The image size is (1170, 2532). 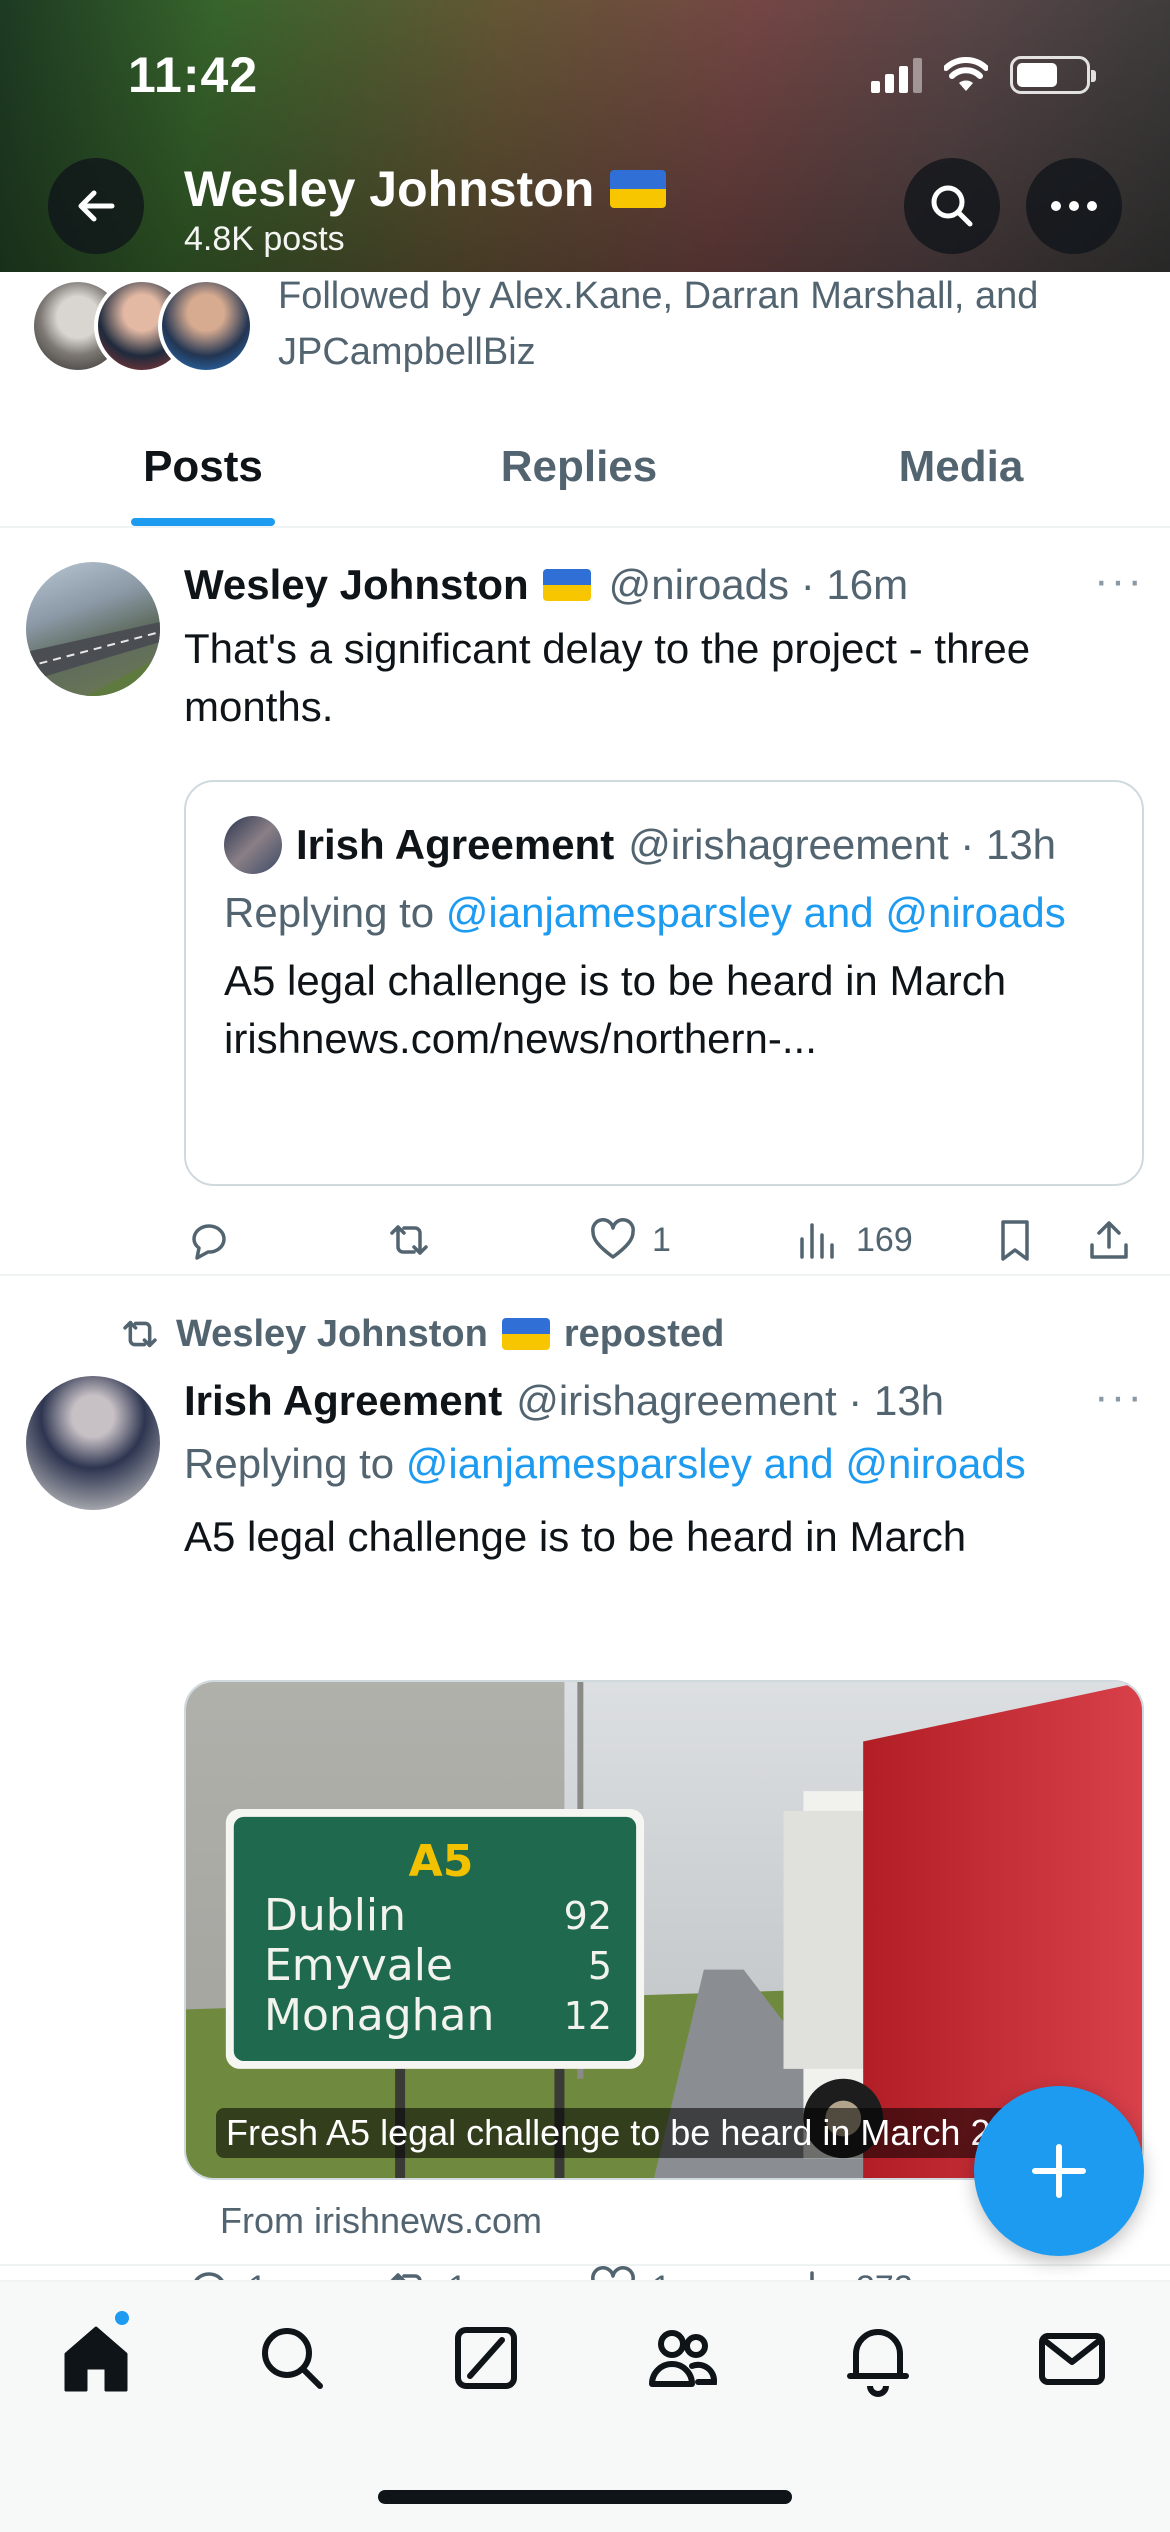 I want to click on sign-route: A5, so click(x=441, y=1861).